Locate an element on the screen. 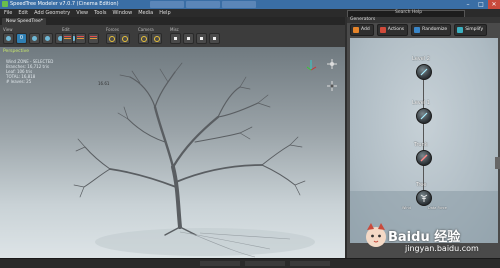  menu-tools: Tools is located at coordinates (100, 13).